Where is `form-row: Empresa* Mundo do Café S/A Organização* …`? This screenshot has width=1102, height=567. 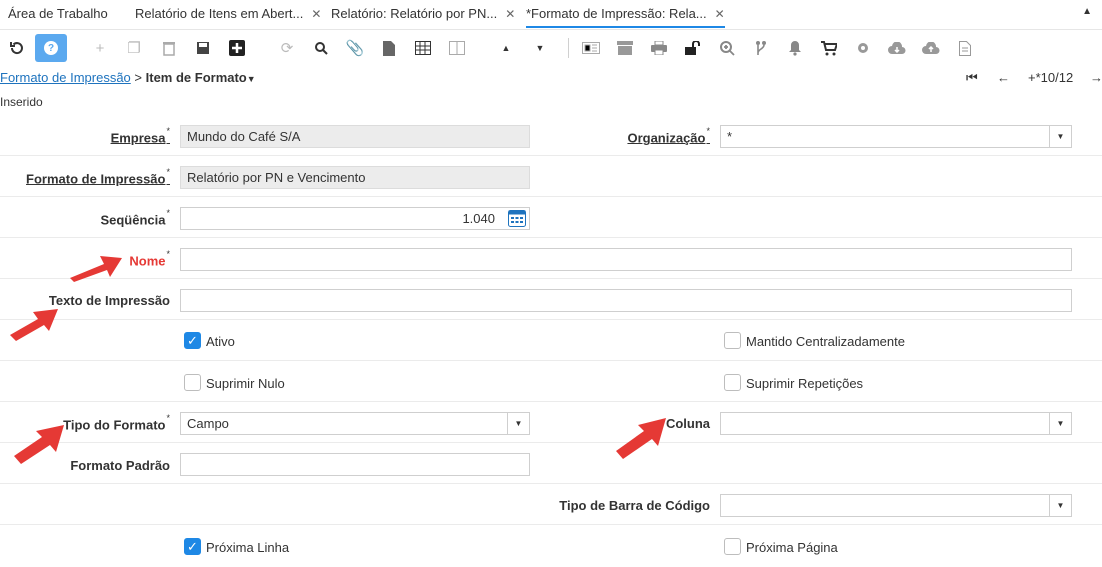 form-row: Empresa* Mundo do Café S/A Organização* … is located at coordinates (551, 135).